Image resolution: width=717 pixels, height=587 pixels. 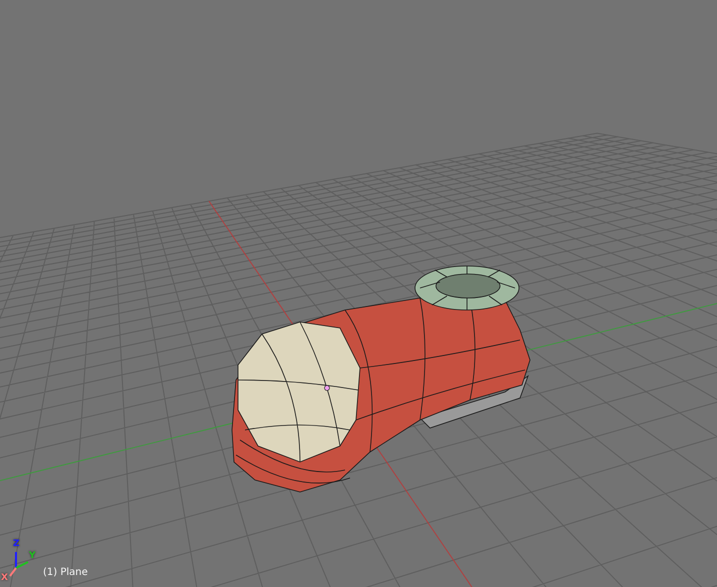 What do you see at coordinates (4, 578) in the screenshot?
I see `axis-label: X` at bounding box center [4, 578].